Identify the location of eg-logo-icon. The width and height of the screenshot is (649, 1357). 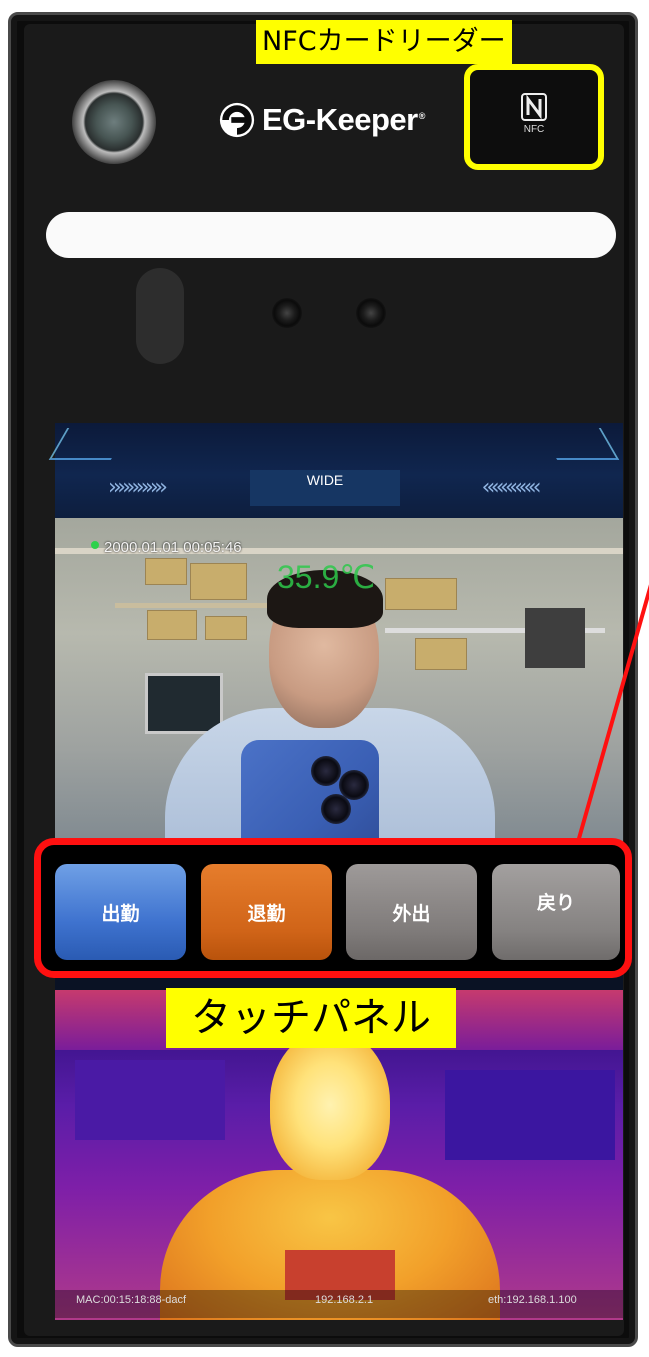
(237, 120).